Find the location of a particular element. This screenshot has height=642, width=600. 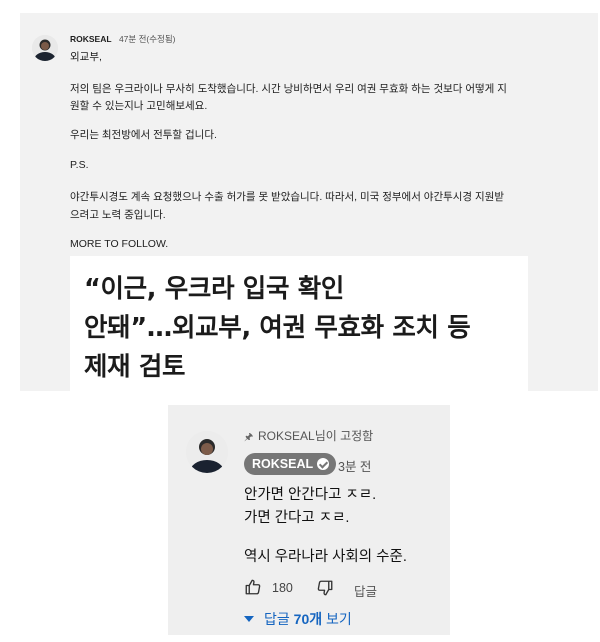

headline-line: 안돼”…외교부, 여권 무효화 조치 등 is located at coordinates (277, 328).